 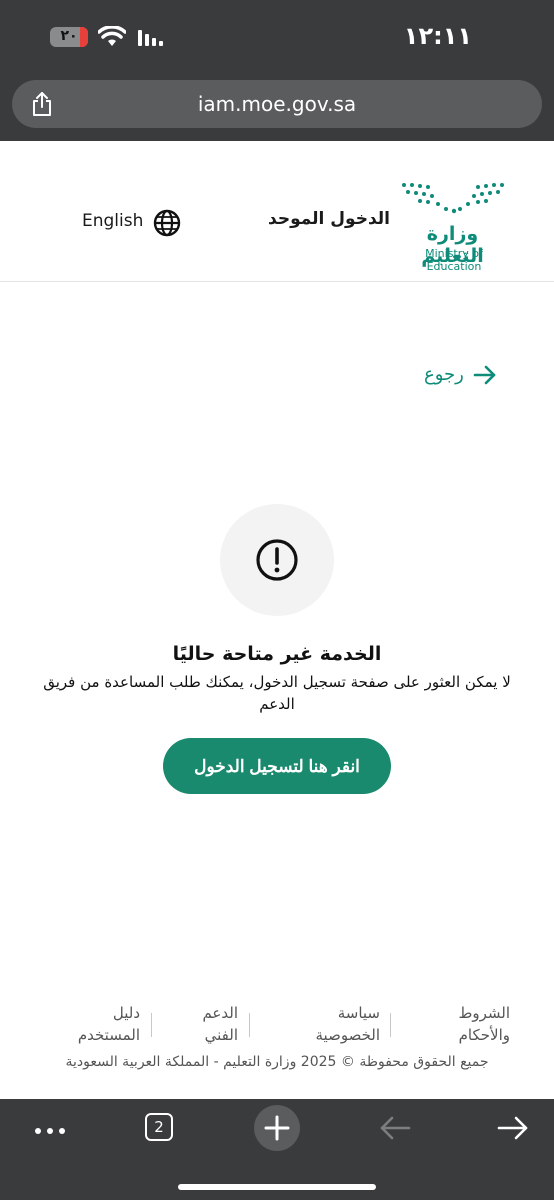 I want to click on footer-guide-link: دليل المستخدم, so click(x=105, y=1024).